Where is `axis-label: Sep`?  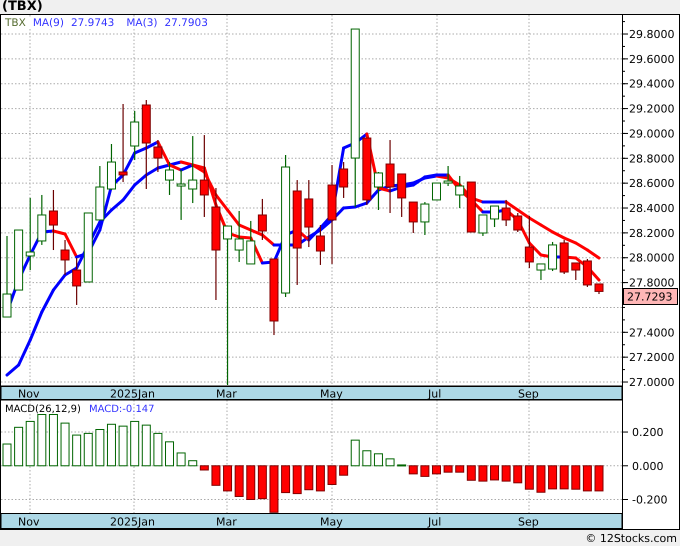
axis-label: Sep is located at coordinates (528, 394).